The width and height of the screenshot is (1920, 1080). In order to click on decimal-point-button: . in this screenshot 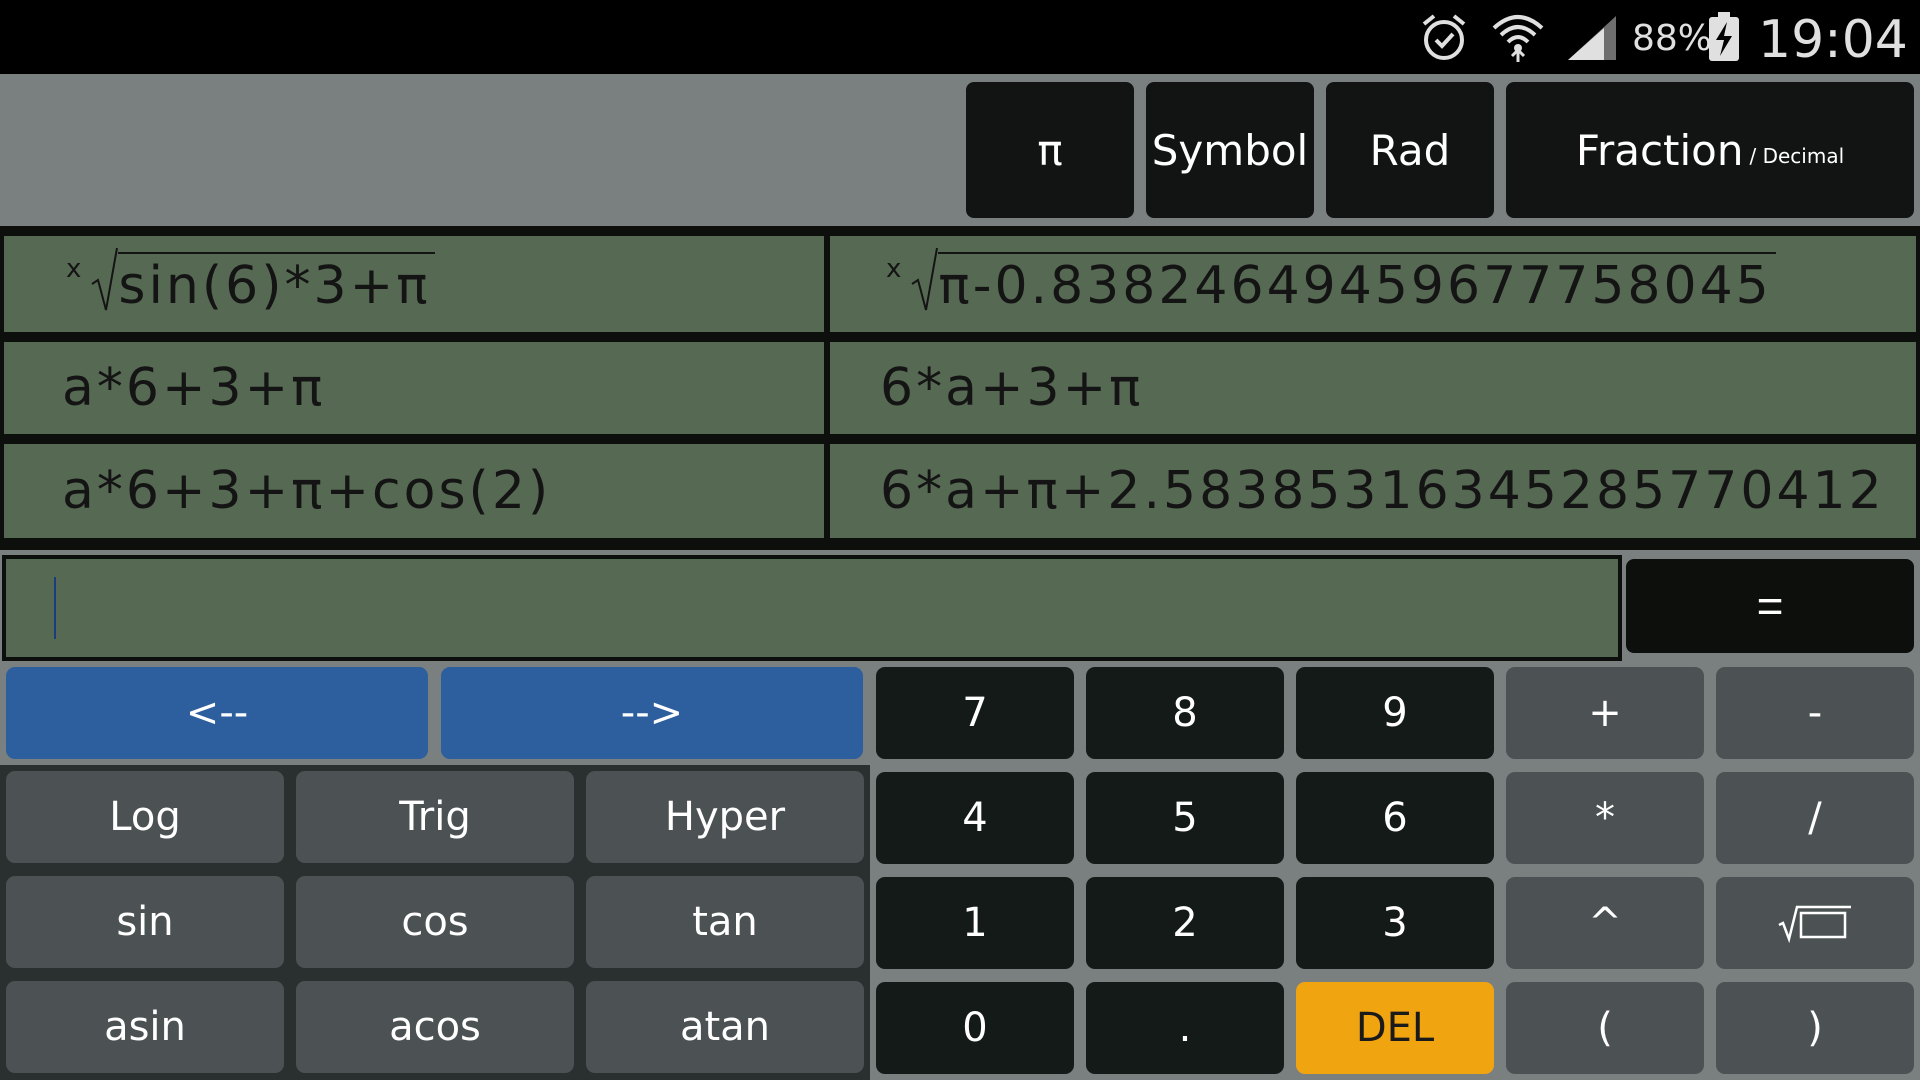, I will do `click(1185, 1028)`.